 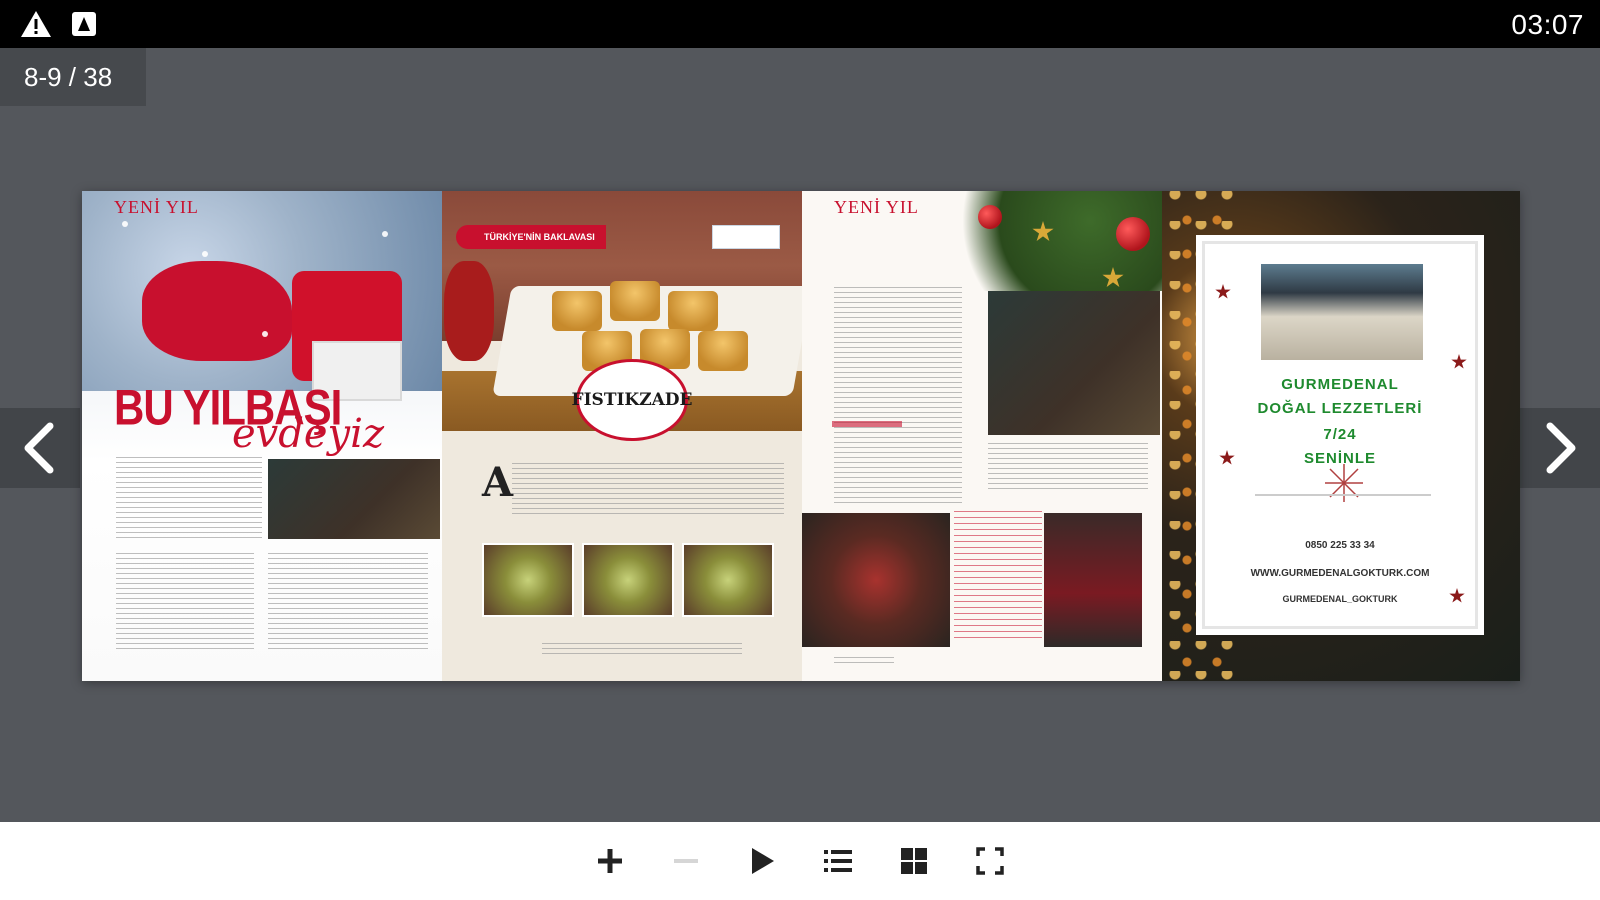 What do you see at coordinates (84, 24) in the screenshot?
I see `notification-app-icon` at bounding box center [84, 24].